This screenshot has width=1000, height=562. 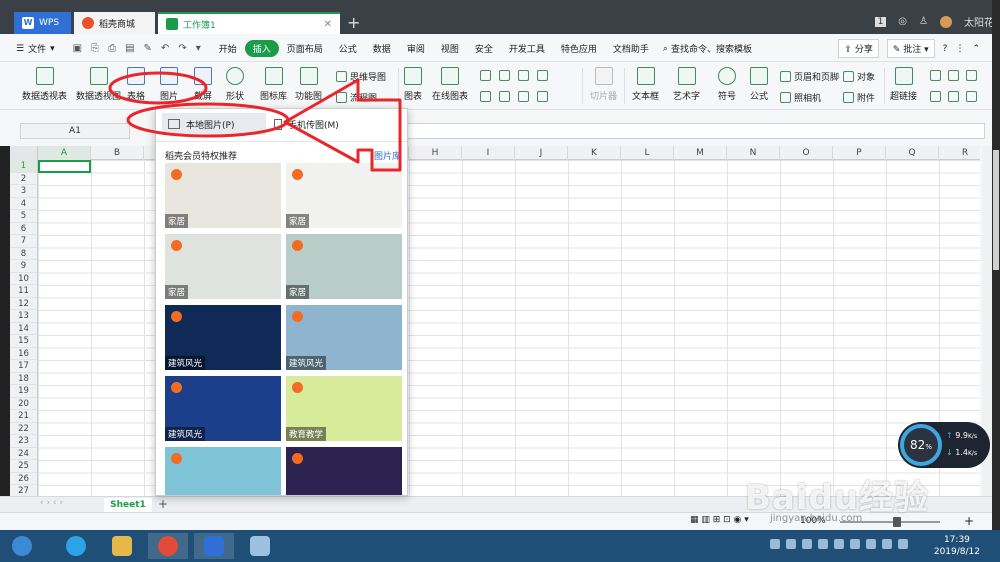 I want to click on user-name: 太阳花, so click(x=979, y=21).